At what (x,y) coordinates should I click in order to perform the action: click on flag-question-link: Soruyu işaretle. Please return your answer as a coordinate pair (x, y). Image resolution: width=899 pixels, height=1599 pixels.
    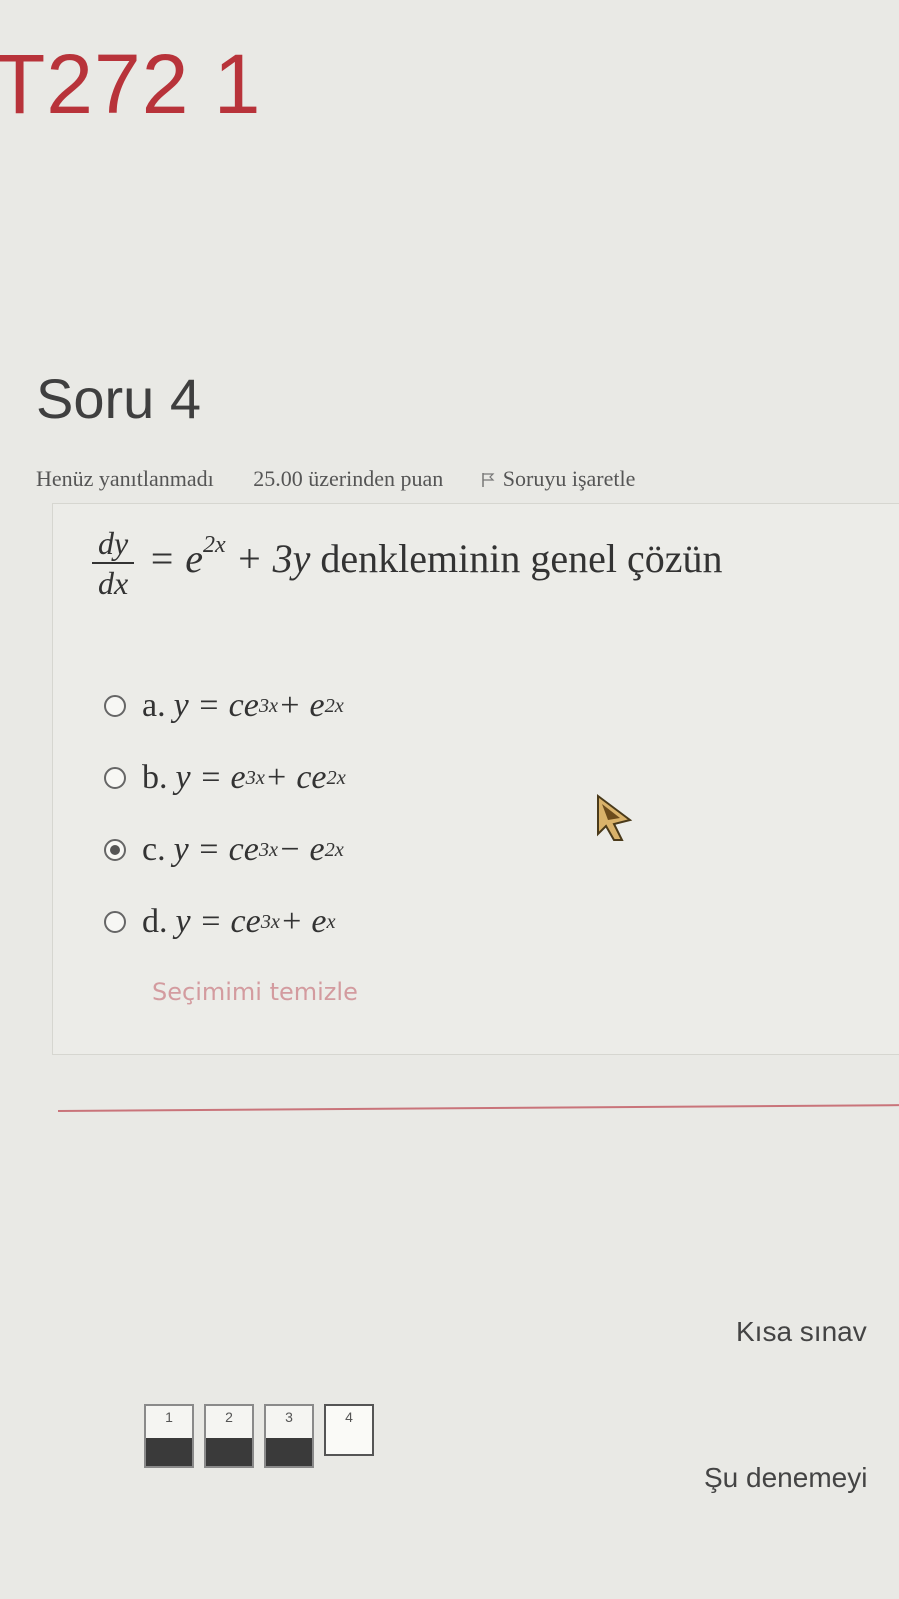
    Looking at the image, I should click on (558, 479).